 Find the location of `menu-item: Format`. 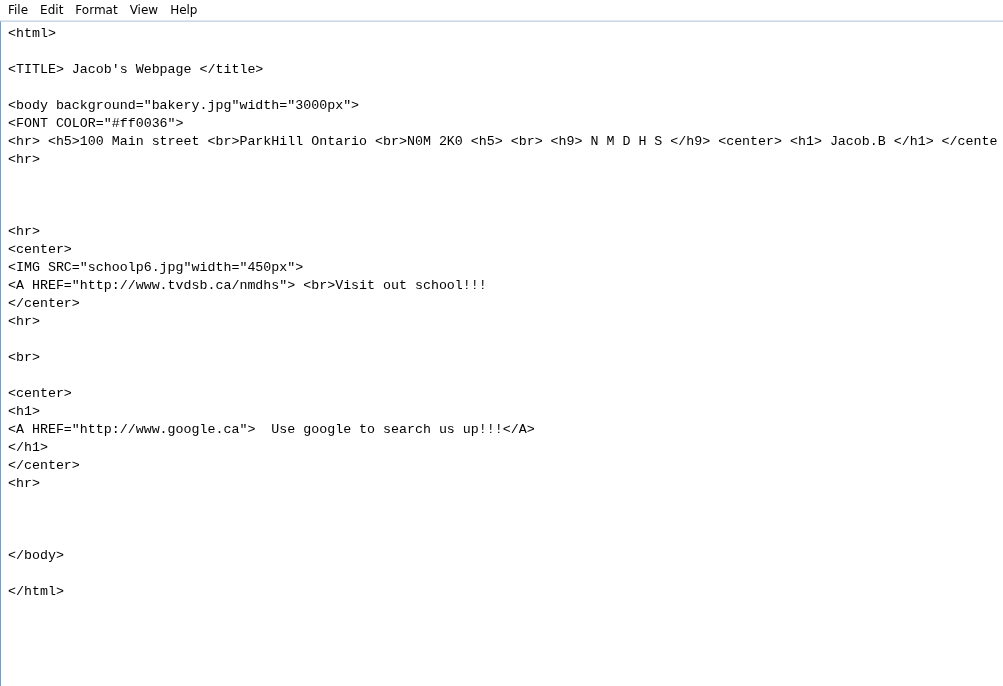

menu-item: Format is located at coordinates (96, 10).